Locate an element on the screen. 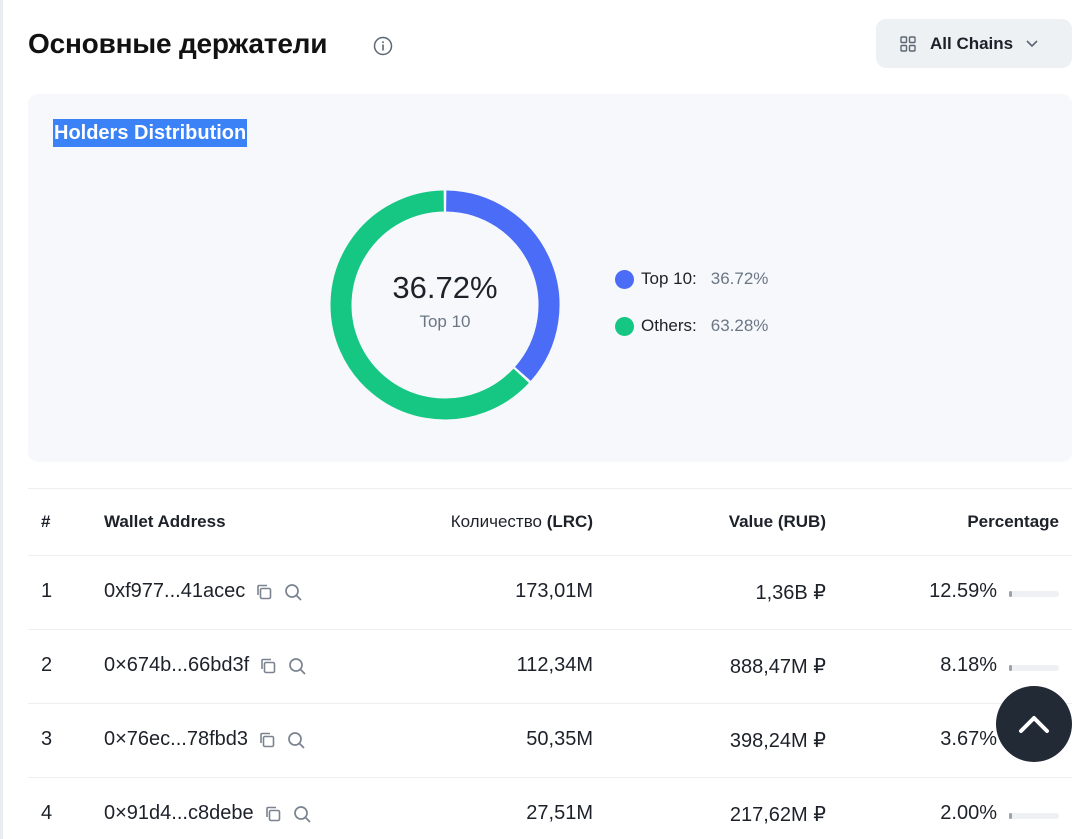 The height and width of the screenshot is (839, 1089). row-address-cell: 0×91d4...c8debe is located at coordinates (208, 813).